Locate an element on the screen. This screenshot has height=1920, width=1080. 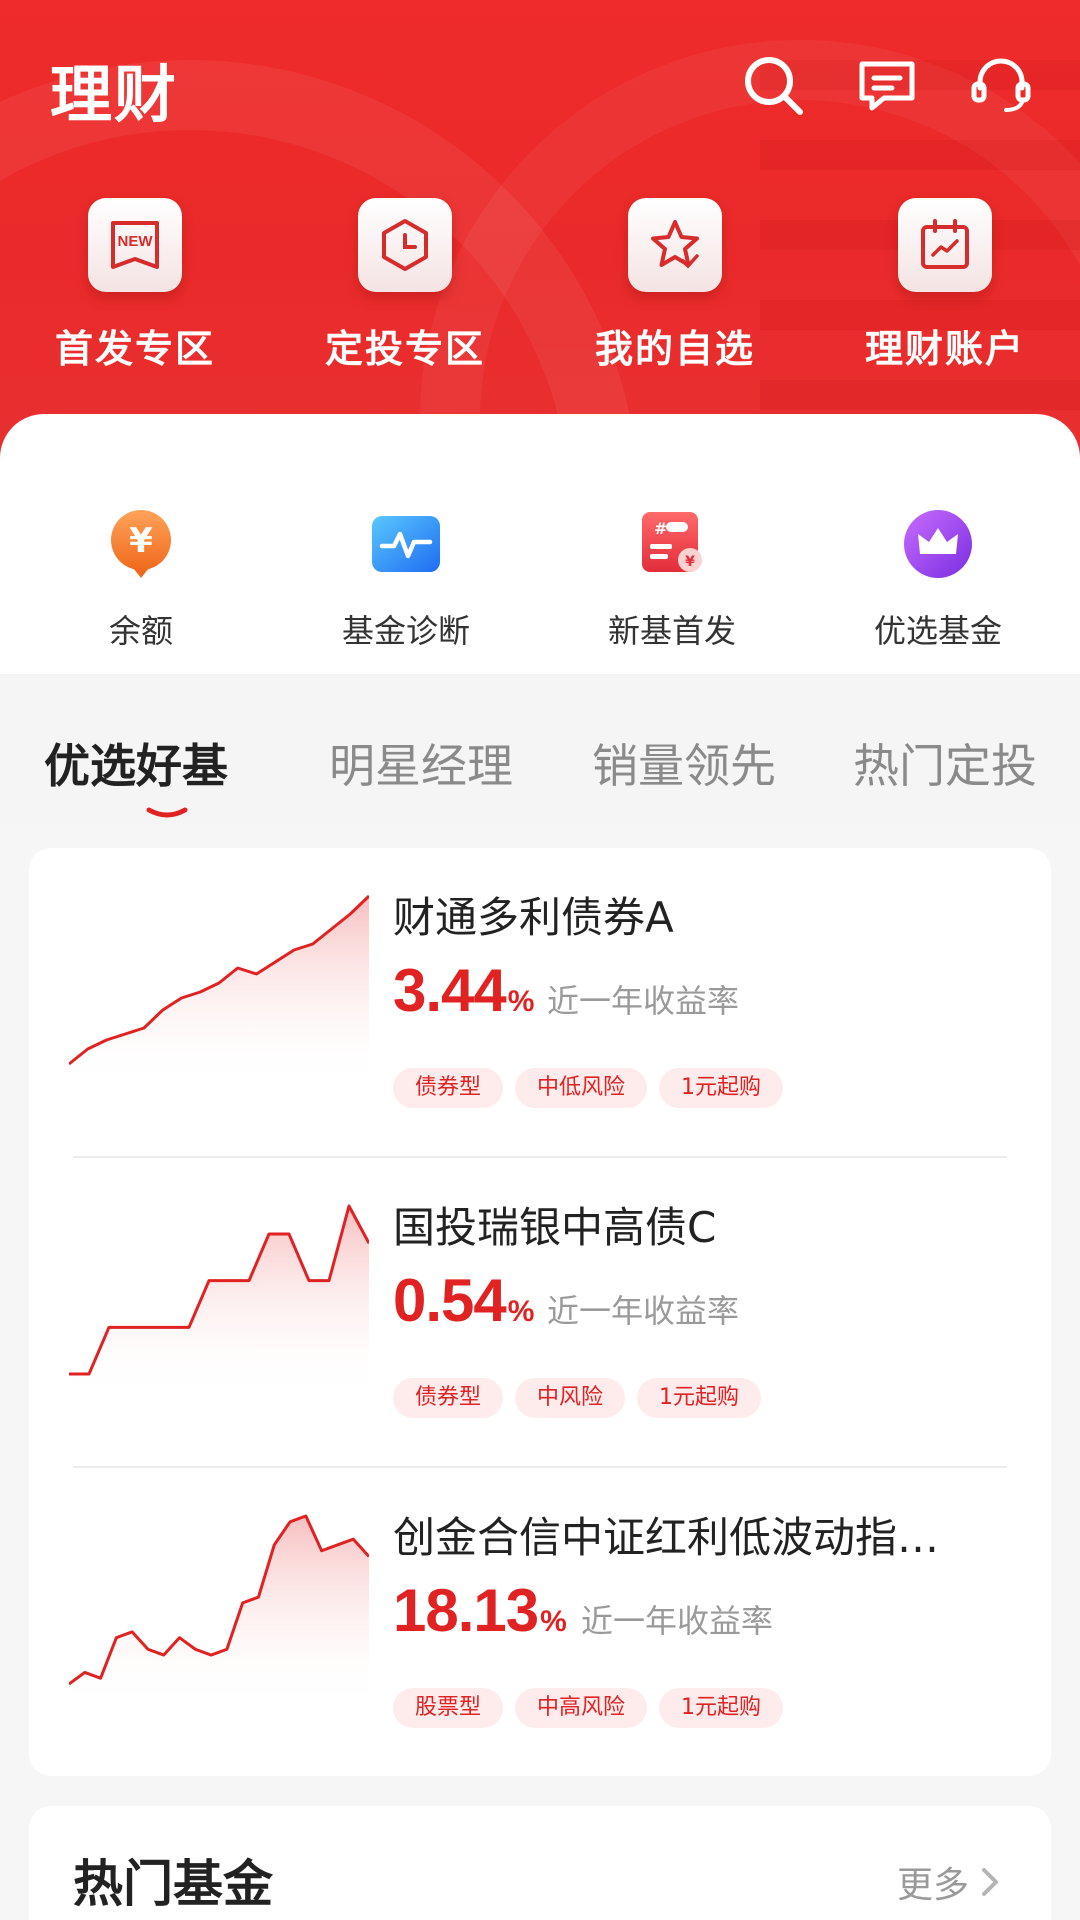
new-badge-icon: NEW is located at coordinates (135, 245).